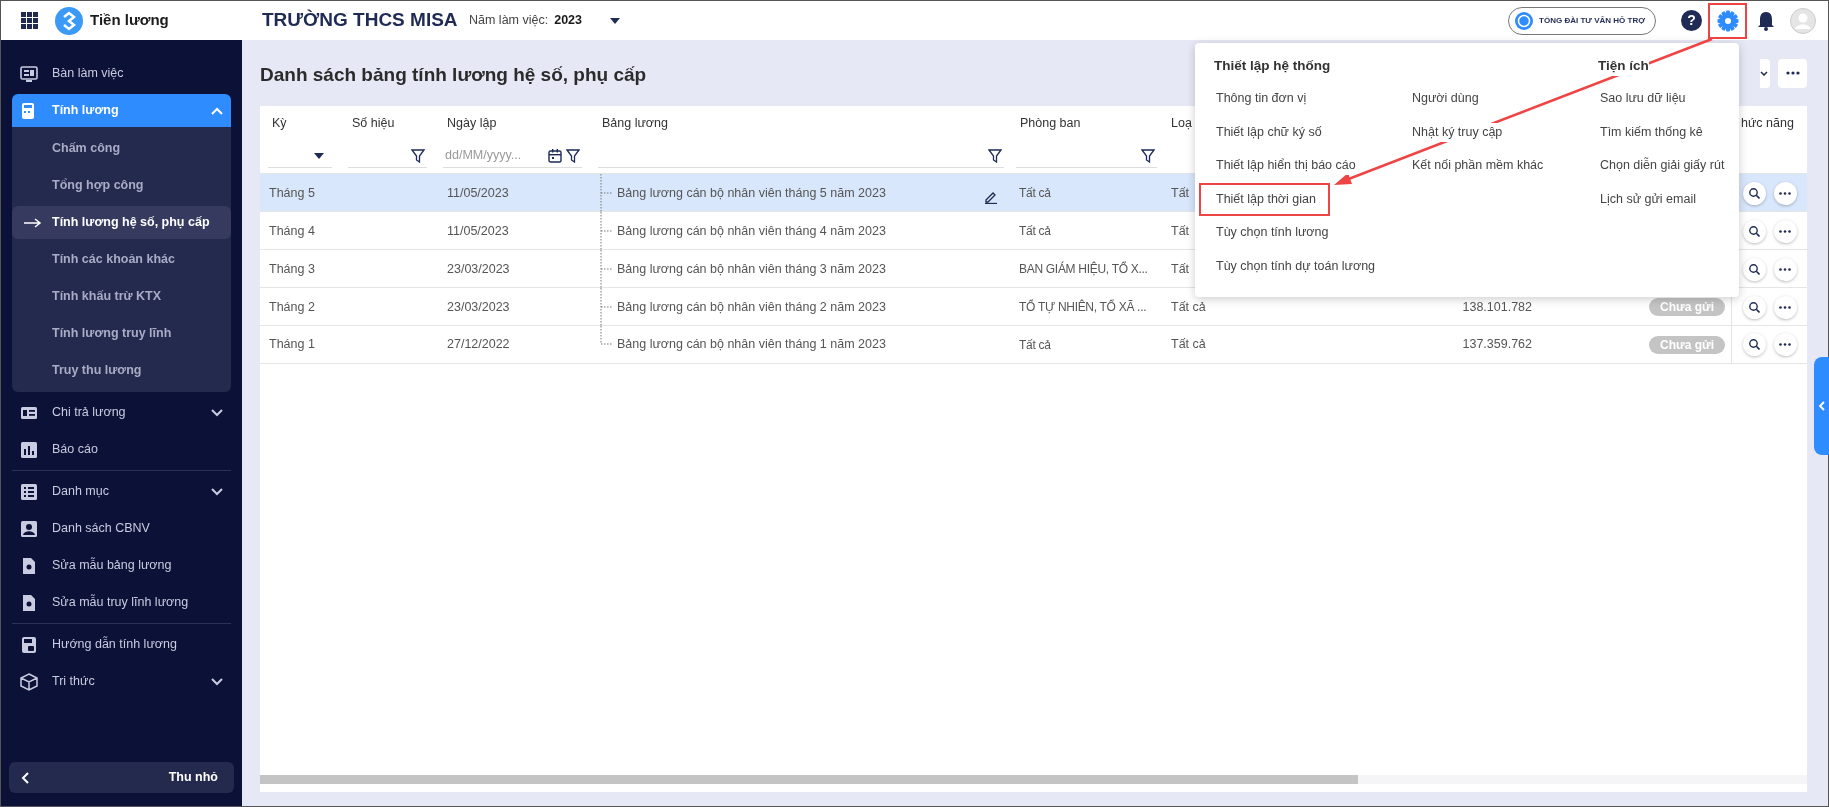 The width and height of the screenshot is (1829, 807). I want to click on calculator-icon, so click(29, 644).